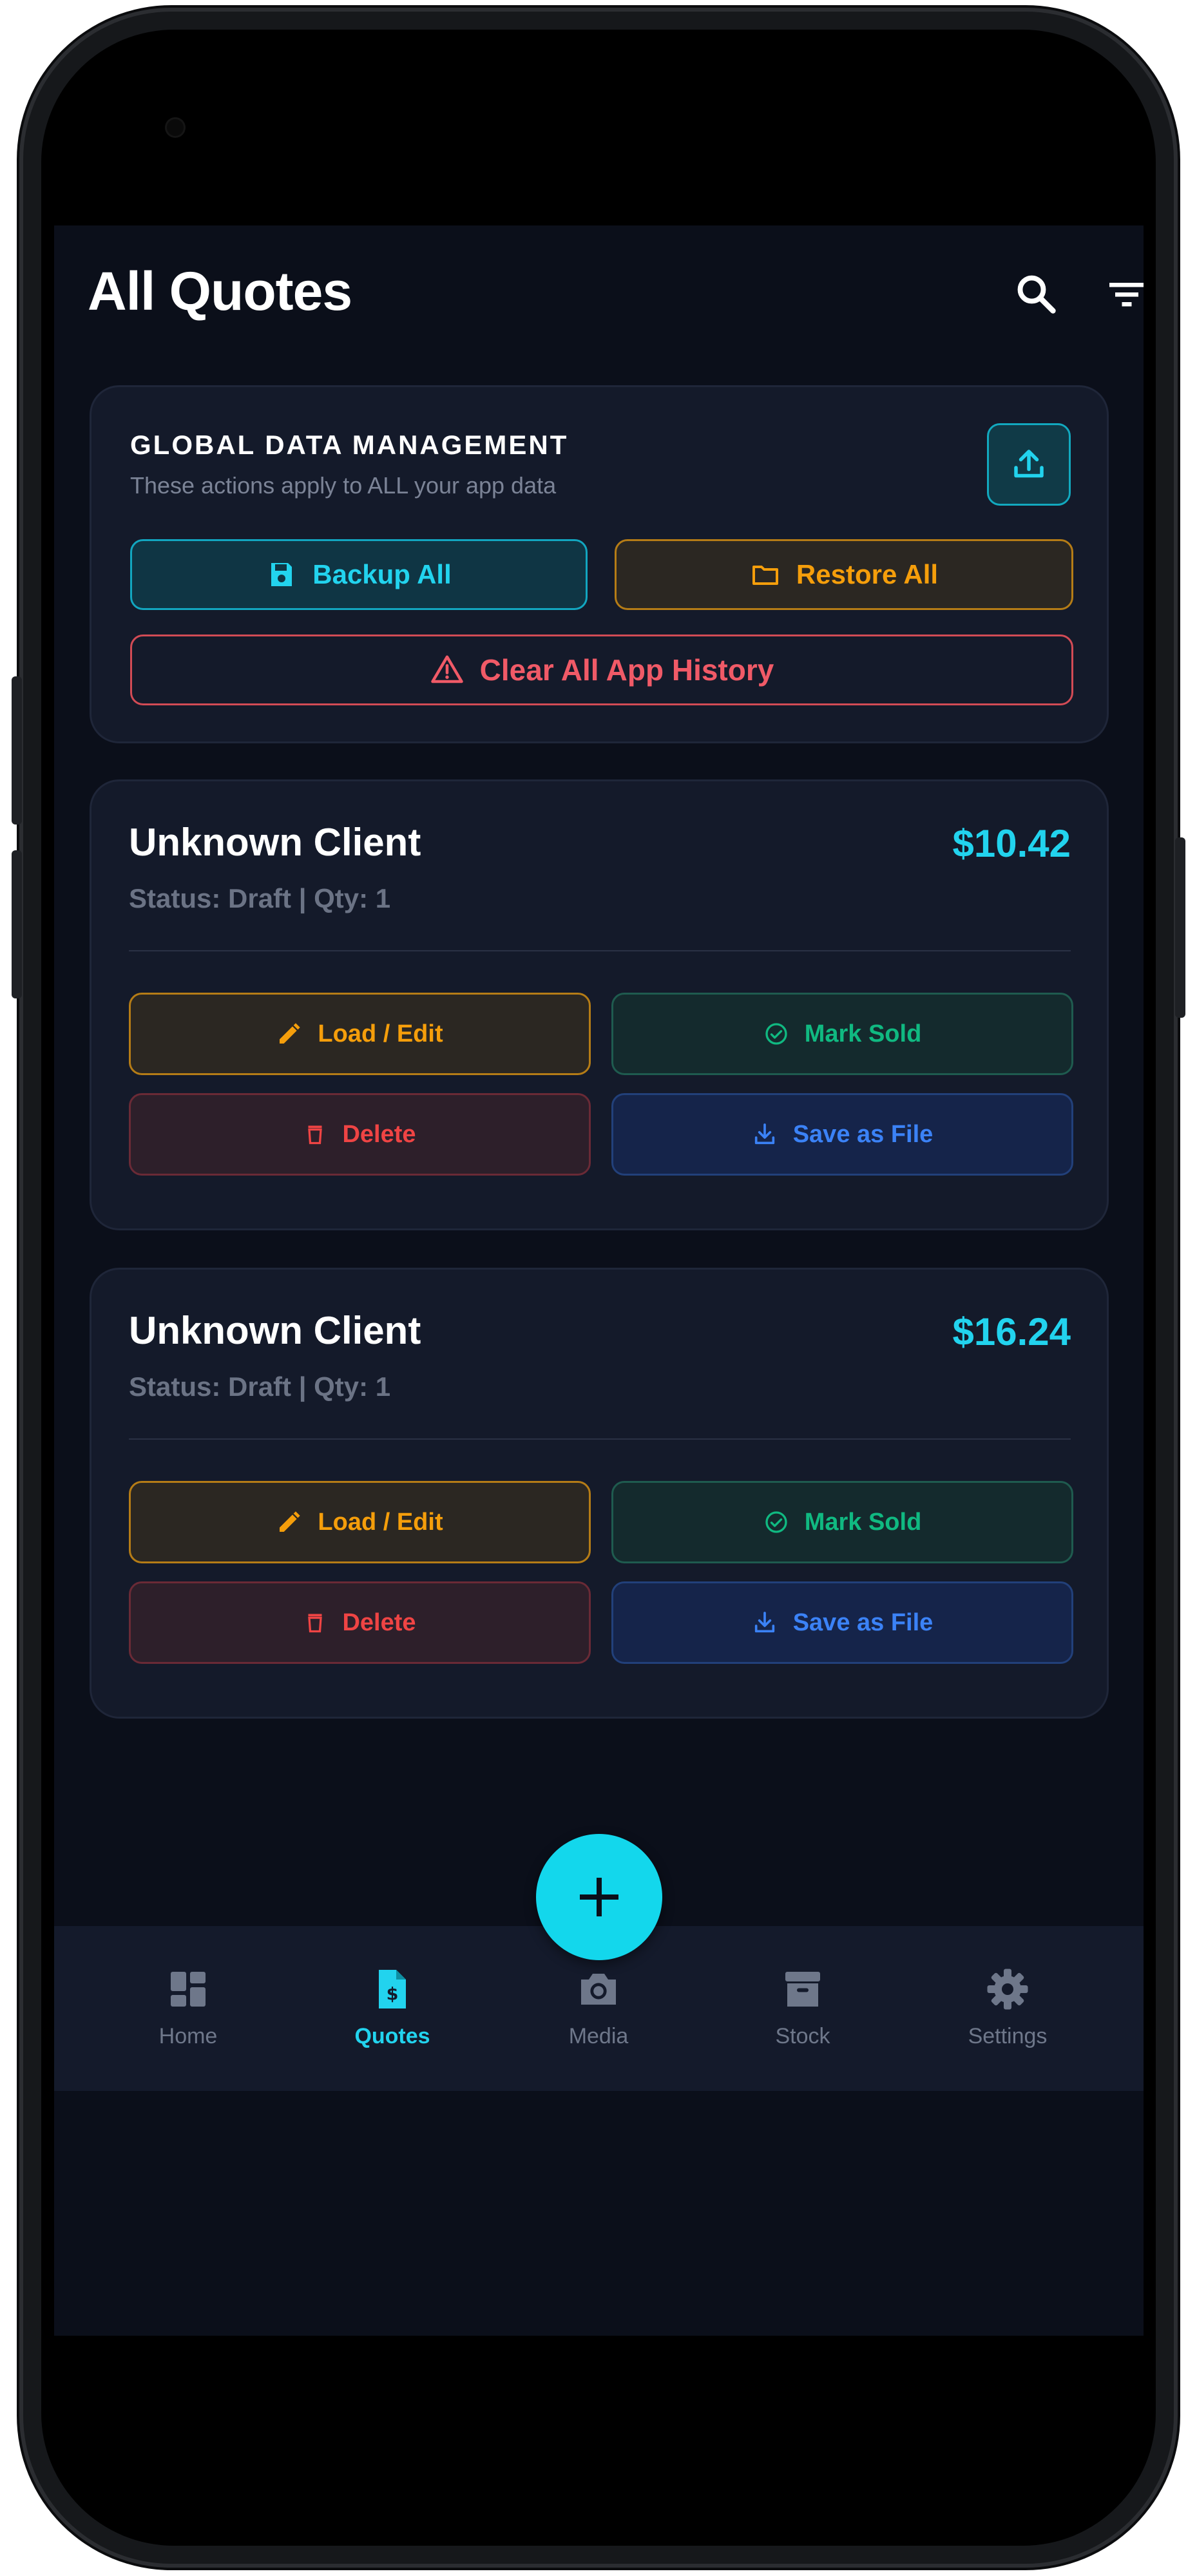  Describe the element at coordinates (867, 574) in the screenshot. I see `restore-all-label: Restore All` at that location.